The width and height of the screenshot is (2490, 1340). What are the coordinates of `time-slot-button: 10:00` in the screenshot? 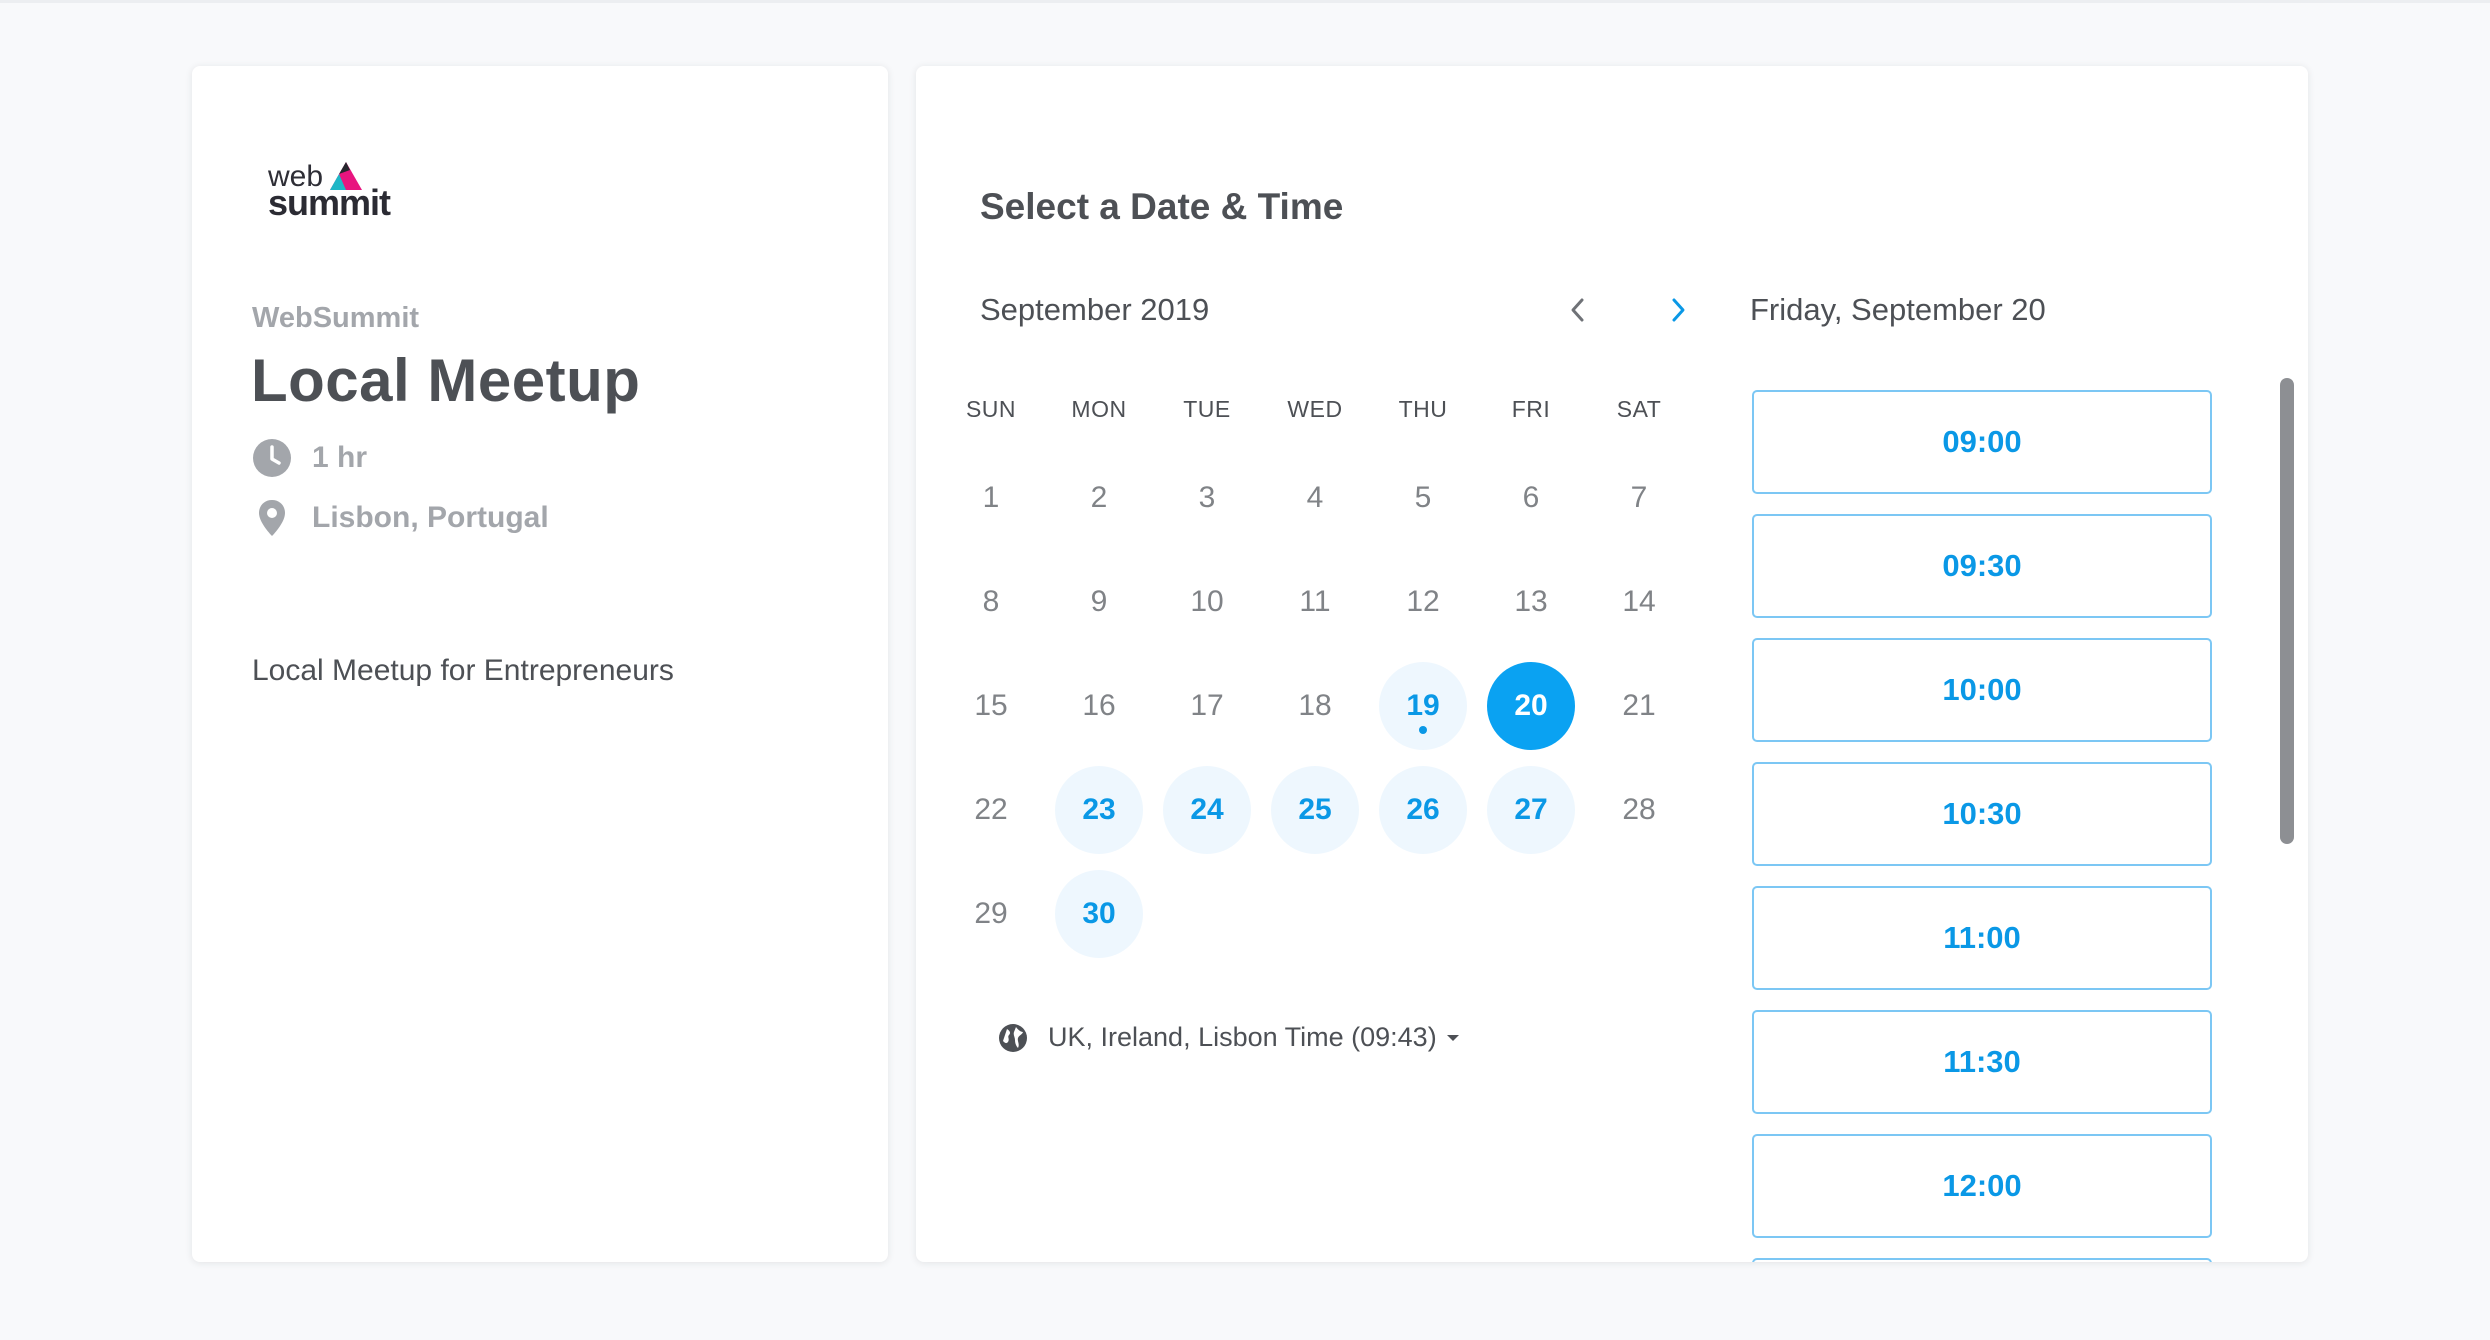 It's located at (1982, 690).